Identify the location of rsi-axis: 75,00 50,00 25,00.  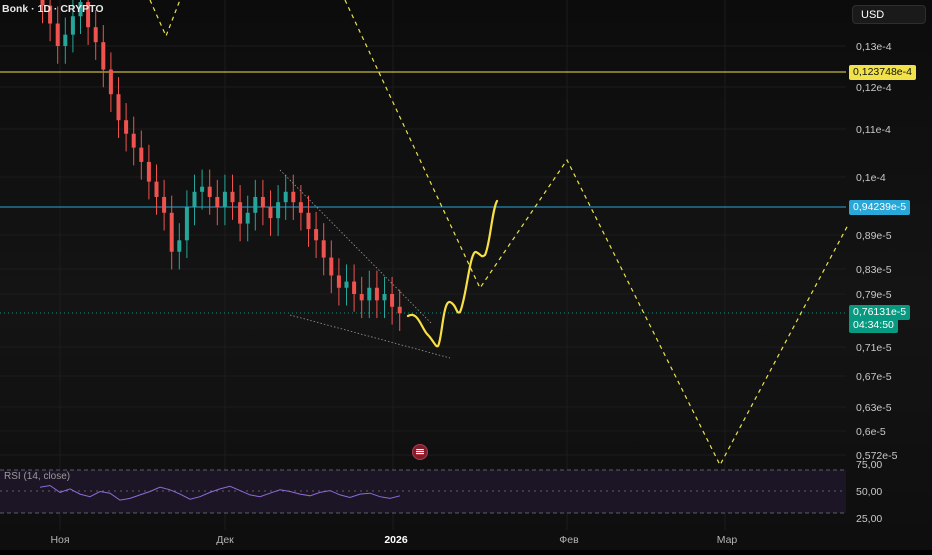
(869, 492).